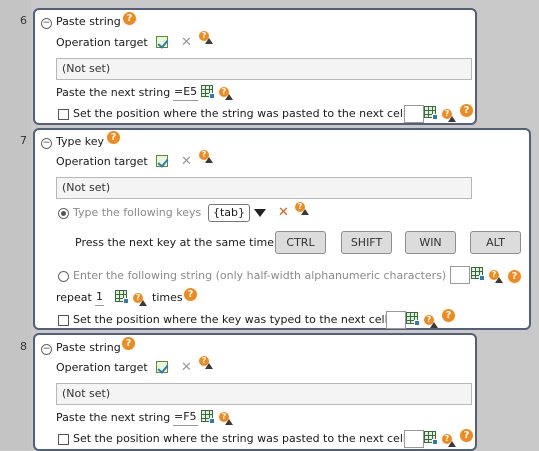 This screenshot has width=539, height=451. Describe the element at coordinates (229, 213) in the screenshot. I see `keys-dropdown: {tab}` at that location.